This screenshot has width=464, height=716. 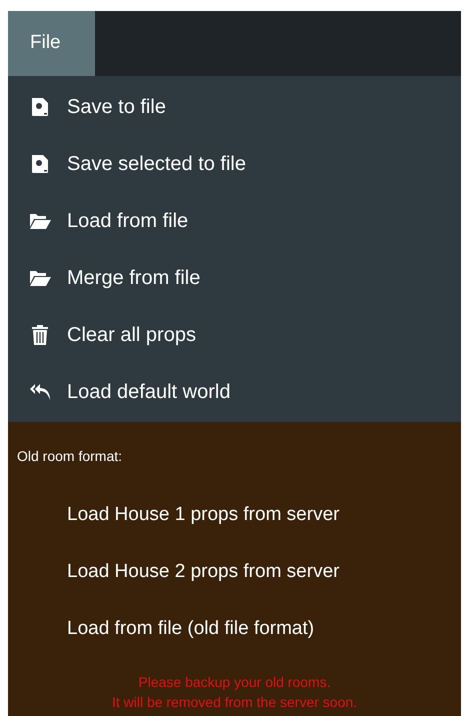 What do you see at coordinates (234, 515) in the screenshot?
I see `menu-item: Load House 1 props from server` at bounding box center [234, 515].